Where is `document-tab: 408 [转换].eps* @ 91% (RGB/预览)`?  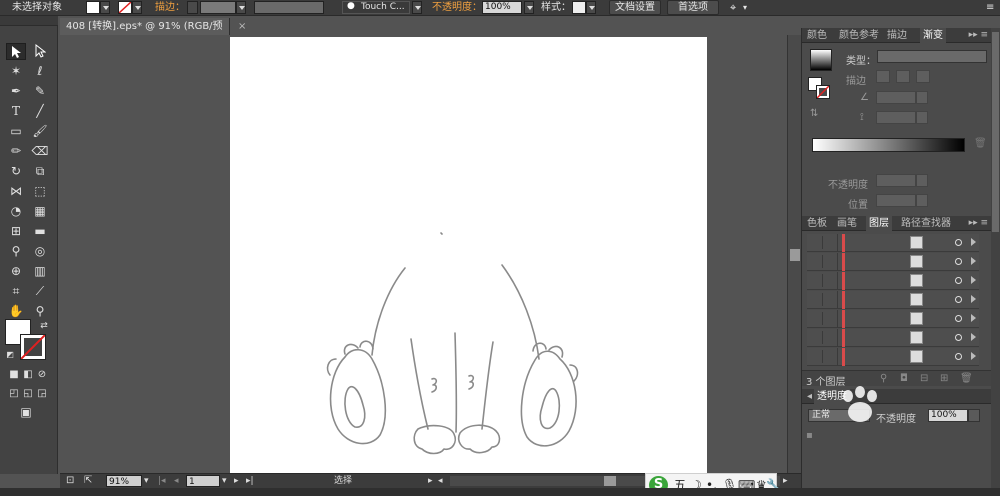 document-tab: 408 [转换].eps* @ 91% (RGB/预览) is located at coordinates (145, 33).